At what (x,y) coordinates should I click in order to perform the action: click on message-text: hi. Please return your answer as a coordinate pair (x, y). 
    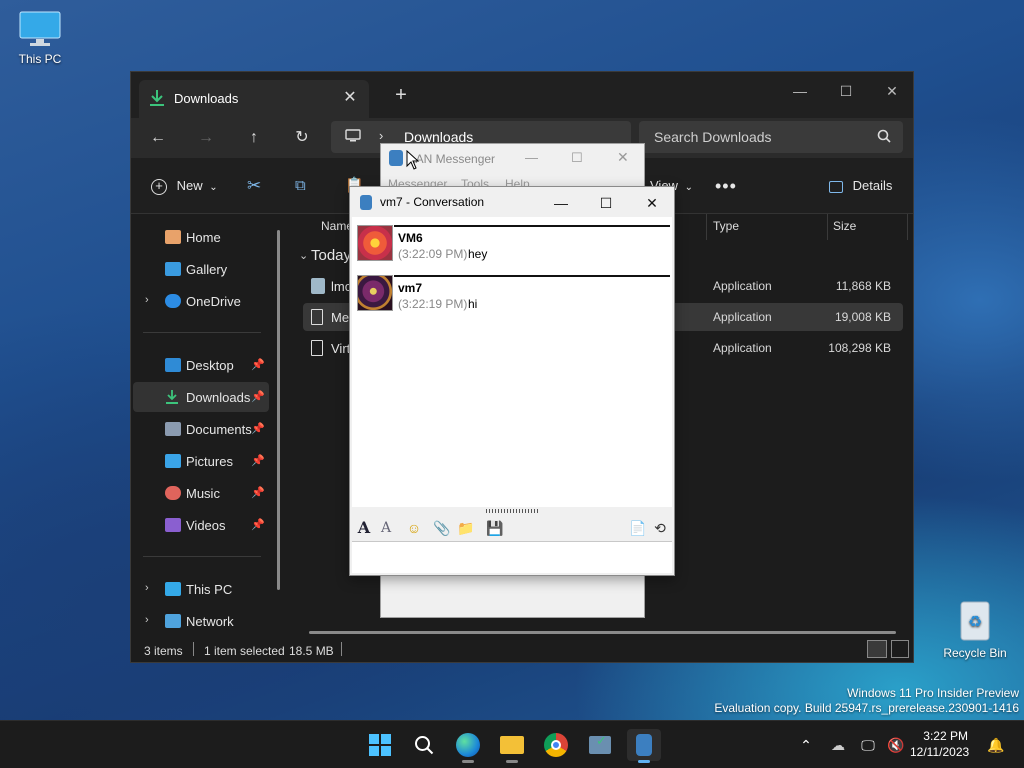
    Looking at the image, I should click on (473, 304).